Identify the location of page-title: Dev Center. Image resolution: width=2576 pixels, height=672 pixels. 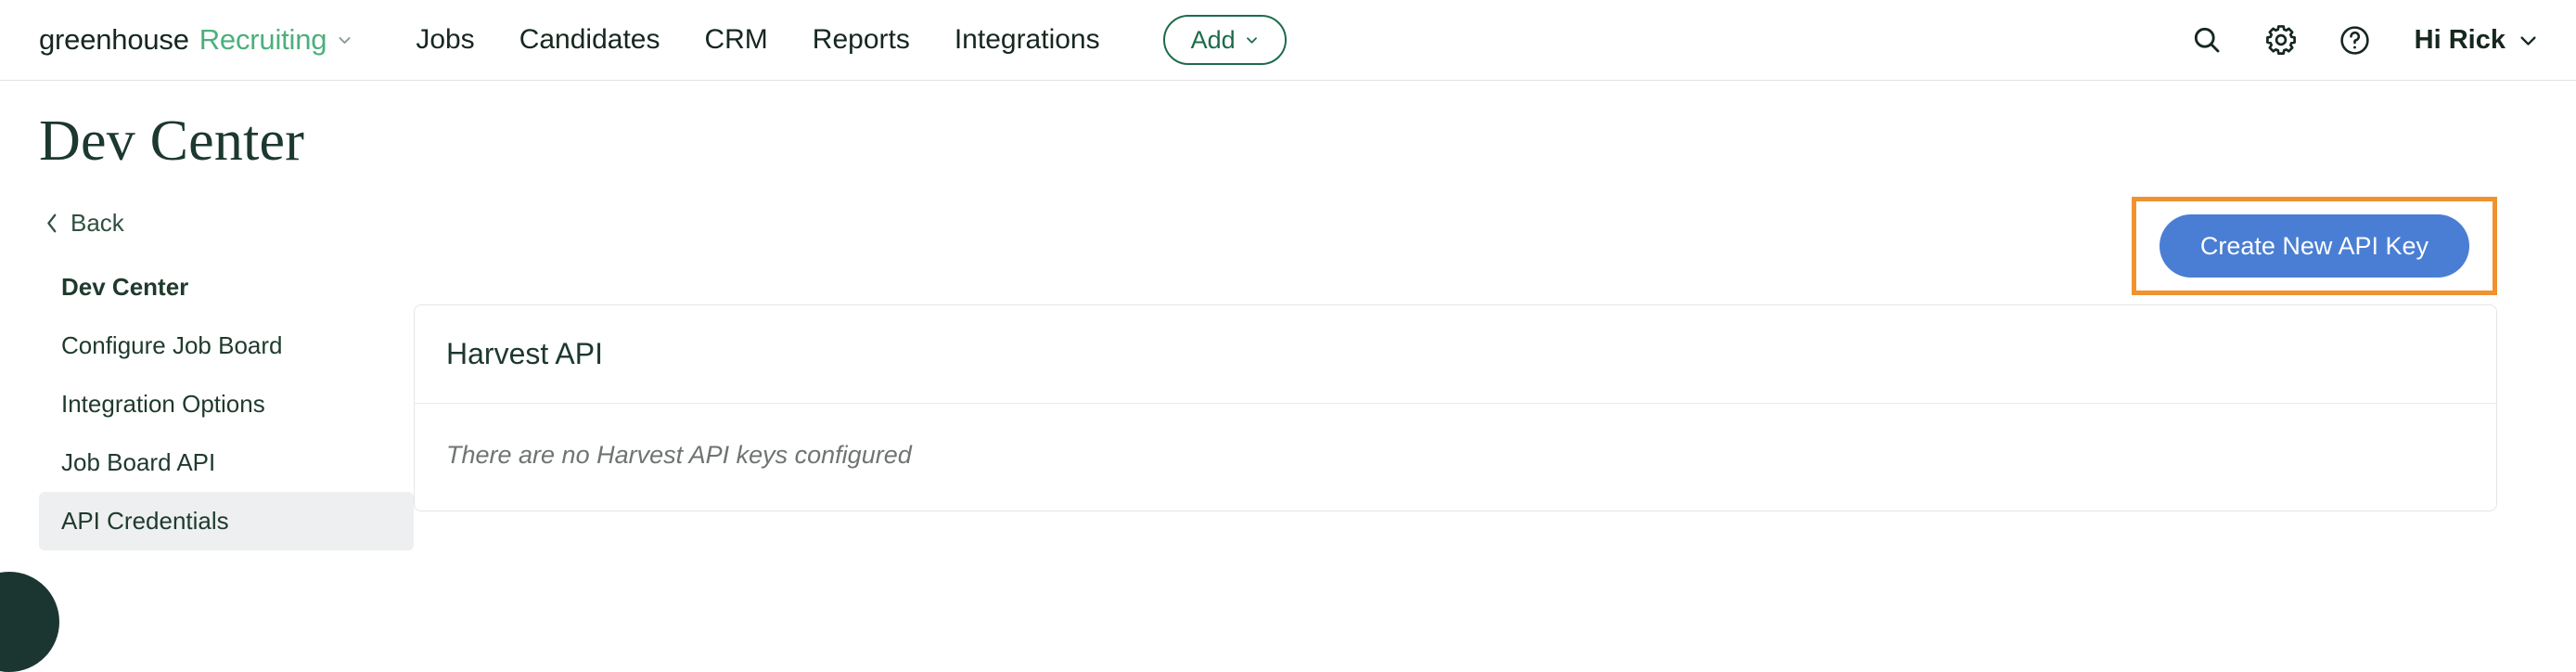
(1288, 127).